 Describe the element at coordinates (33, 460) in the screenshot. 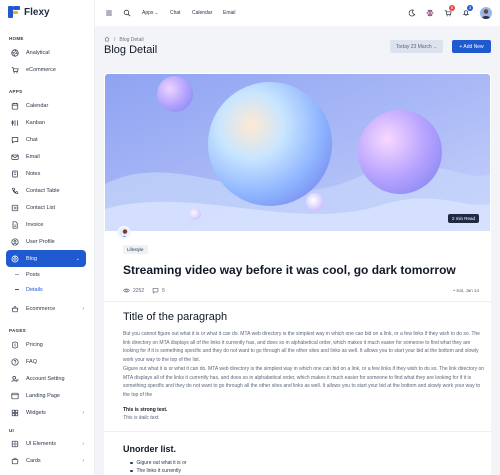

I see `sidebar-item-label: Cards` at that location.